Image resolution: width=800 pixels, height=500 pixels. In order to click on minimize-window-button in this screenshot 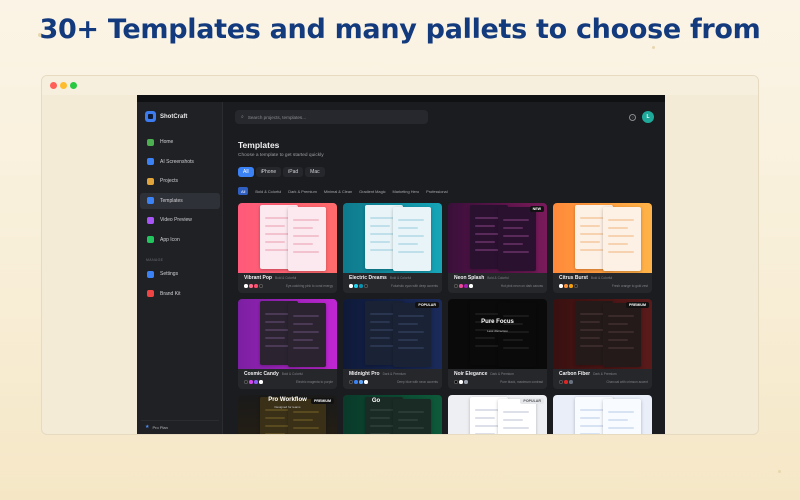, I will do `click(63, 85)`.